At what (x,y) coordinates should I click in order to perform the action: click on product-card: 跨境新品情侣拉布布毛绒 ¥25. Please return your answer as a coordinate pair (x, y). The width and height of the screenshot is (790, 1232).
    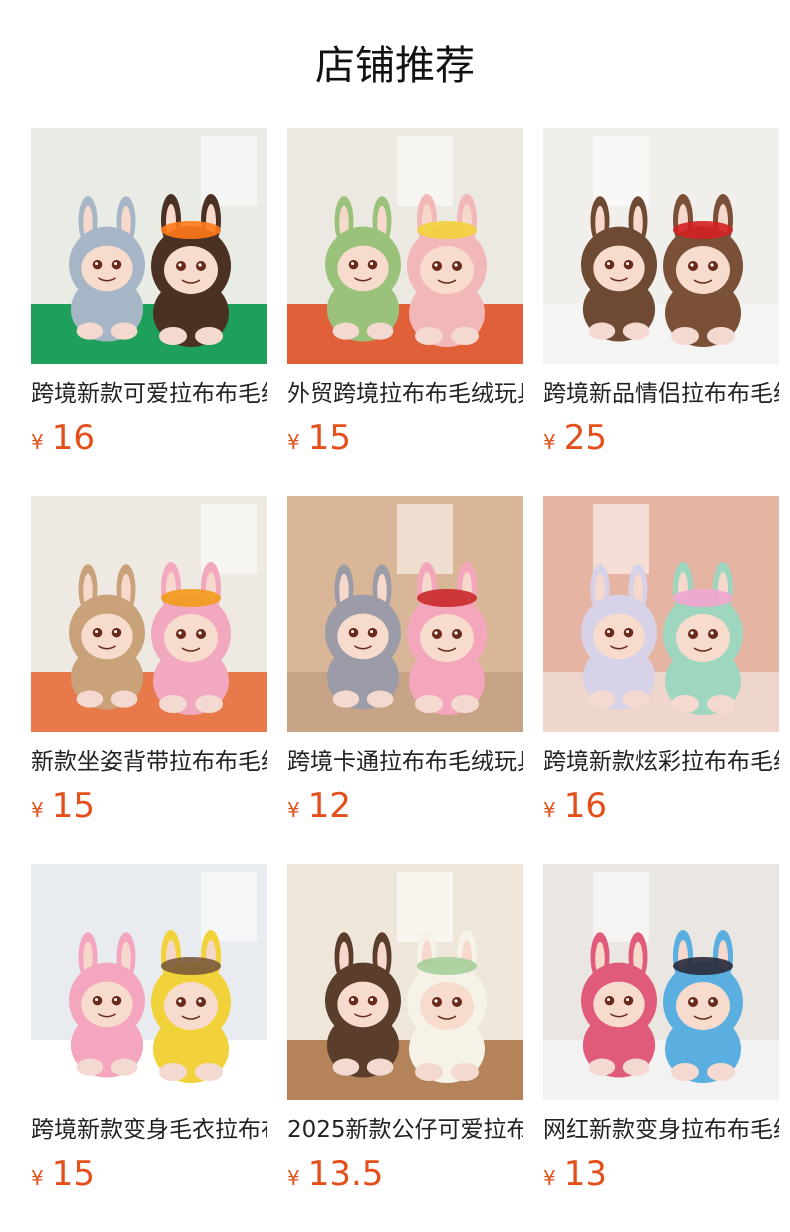
    Looking at the image, I should click on (661, 312).